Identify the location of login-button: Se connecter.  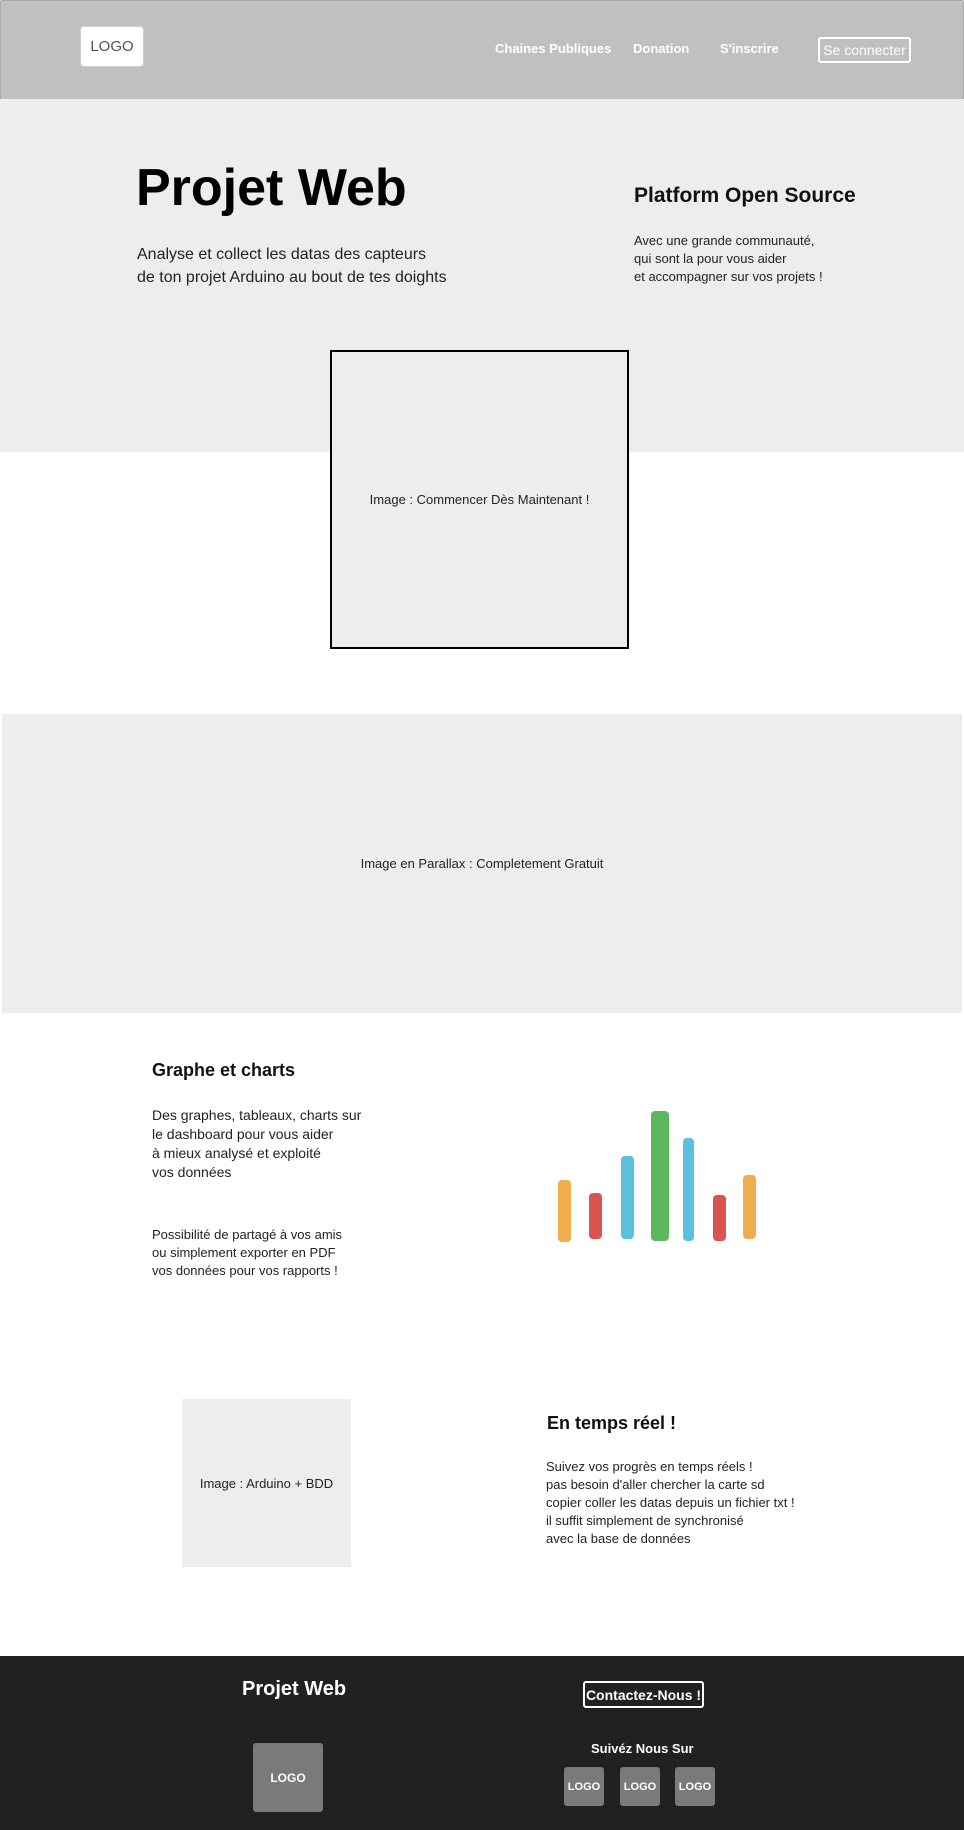
(864, 50).